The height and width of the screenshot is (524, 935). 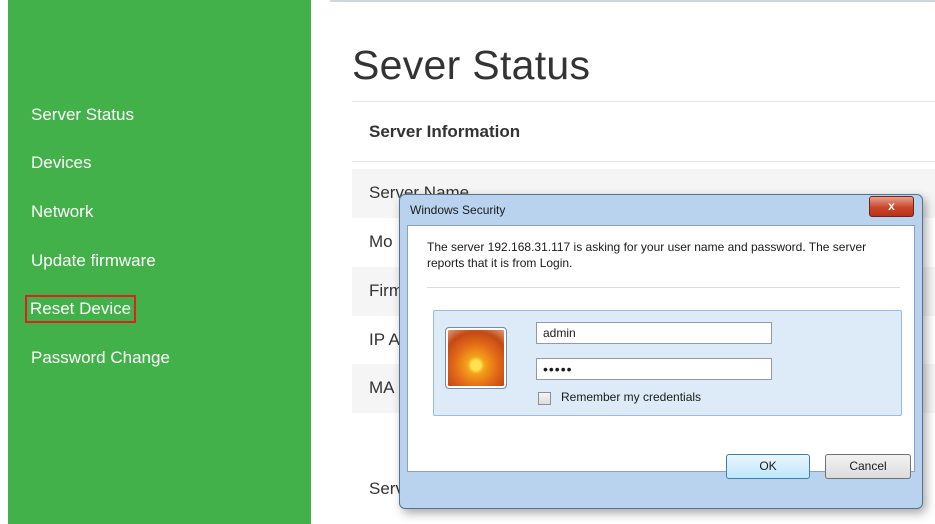 What do you see at coordinates (458, 210) in the screenshot?
I see `dialog-title: Windows Security` at bounding box center [458, 210].